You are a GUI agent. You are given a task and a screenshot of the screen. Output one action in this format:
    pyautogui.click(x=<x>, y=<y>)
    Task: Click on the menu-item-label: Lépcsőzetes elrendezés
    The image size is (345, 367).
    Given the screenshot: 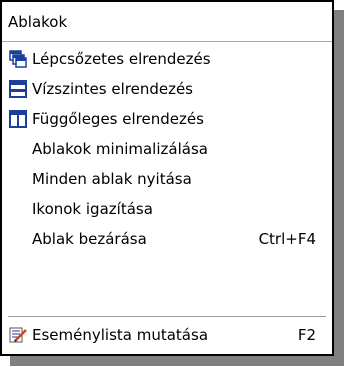 What is the action you would take?
    pyautogui.click(x=121, y=59)
    